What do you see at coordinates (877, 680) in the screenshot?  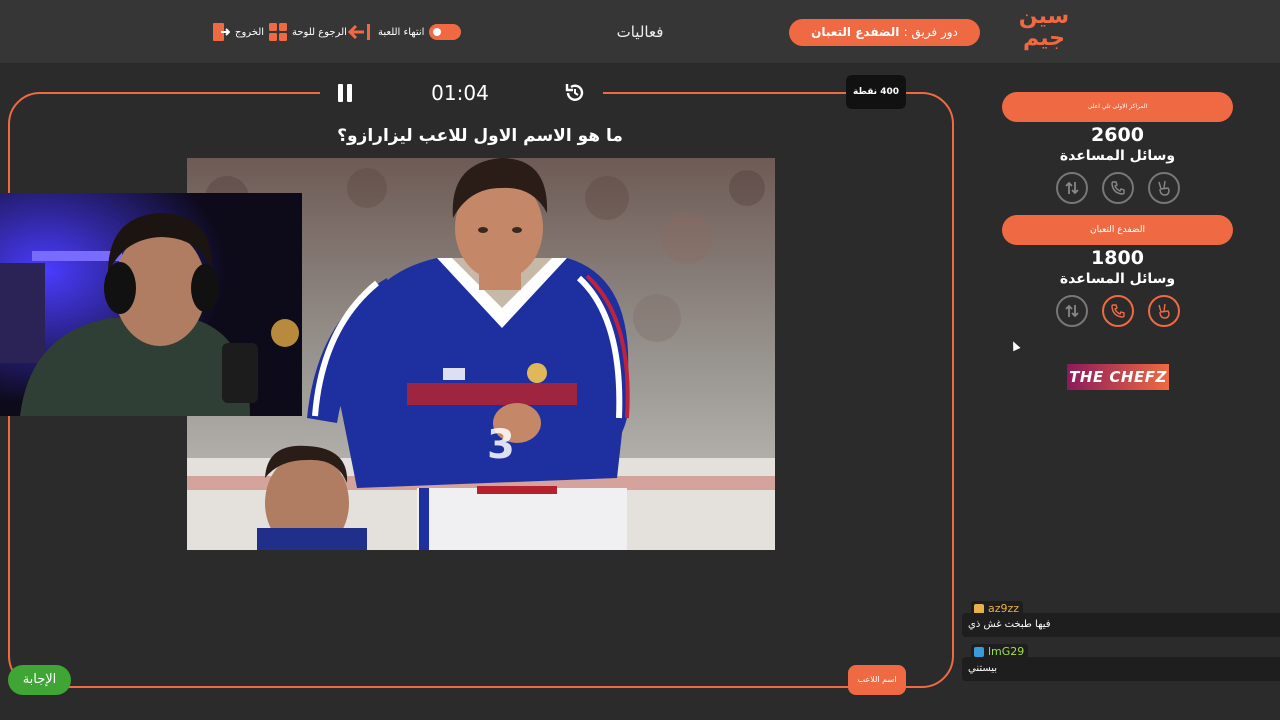 I see `player-name-button: اسم اللاعب` at bounding box center [877, 680].